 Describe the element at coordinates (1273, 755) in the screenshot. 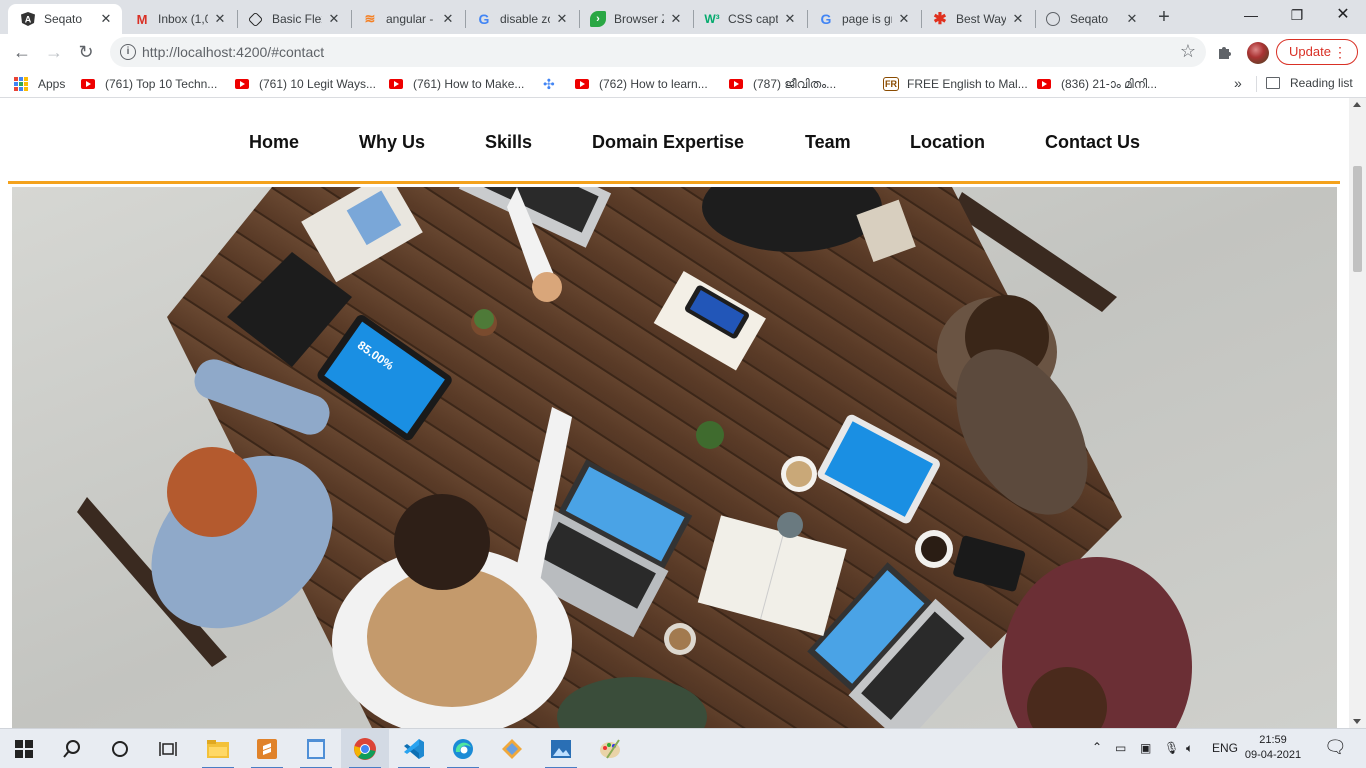

I see `clock-date: 09-04-2021` at that location.